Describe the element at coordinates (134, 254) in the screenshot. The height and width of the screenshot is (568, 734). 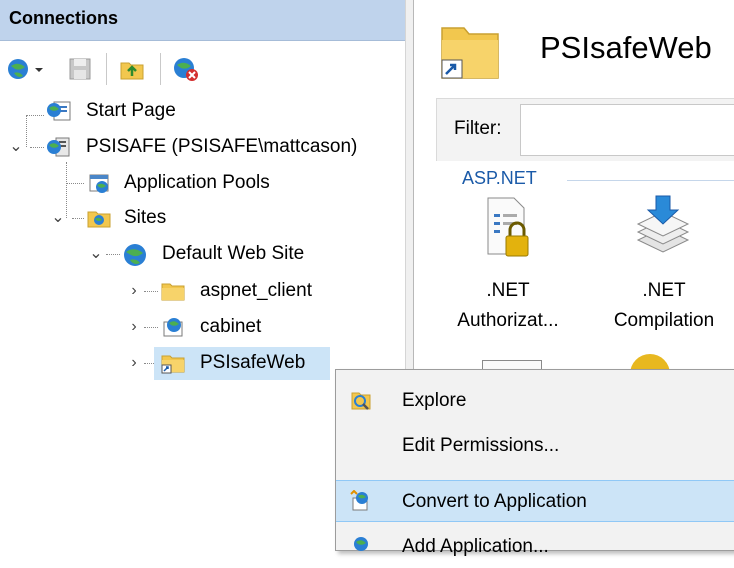
I see `globe-icon` at that location.